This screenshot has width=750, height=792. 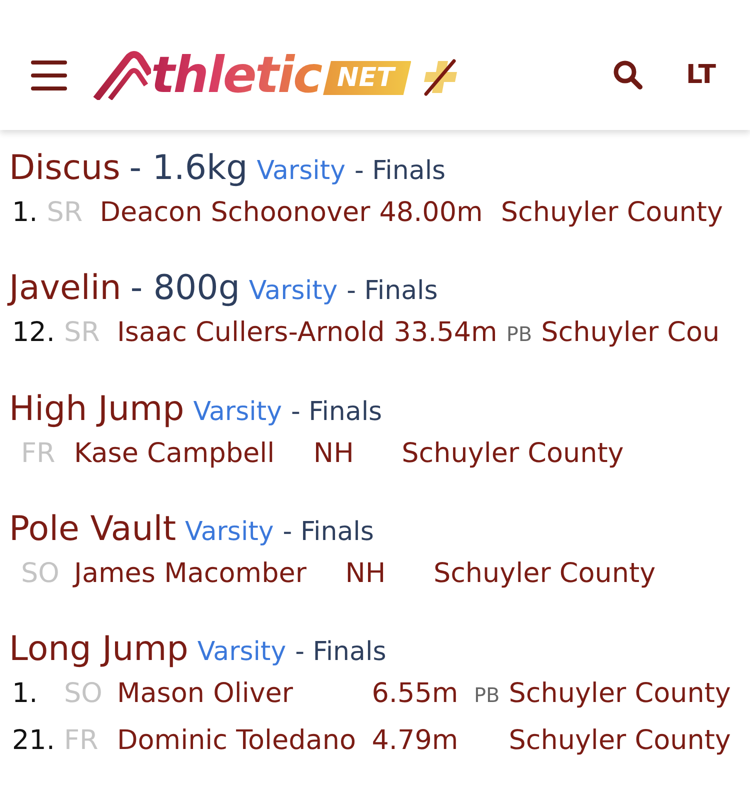 I want to click on menu-icon, so click(x=49, y=75).